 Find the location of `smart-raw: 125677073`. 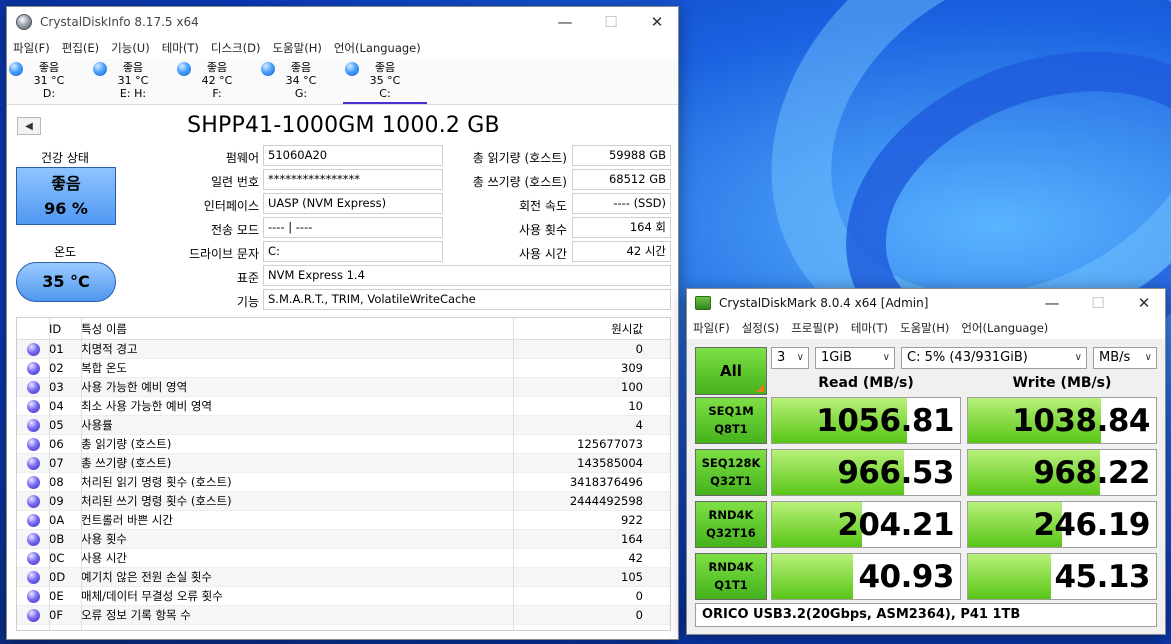

smart-raw: 125677073 is located at coordinates (610, 444).